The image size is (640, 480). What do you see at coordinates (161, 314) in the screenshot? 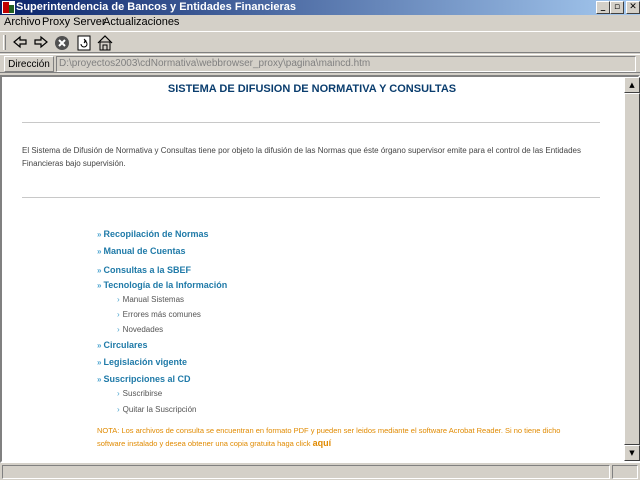
I see `link-label: Errores más comunes` at bounding box center [161, 314].